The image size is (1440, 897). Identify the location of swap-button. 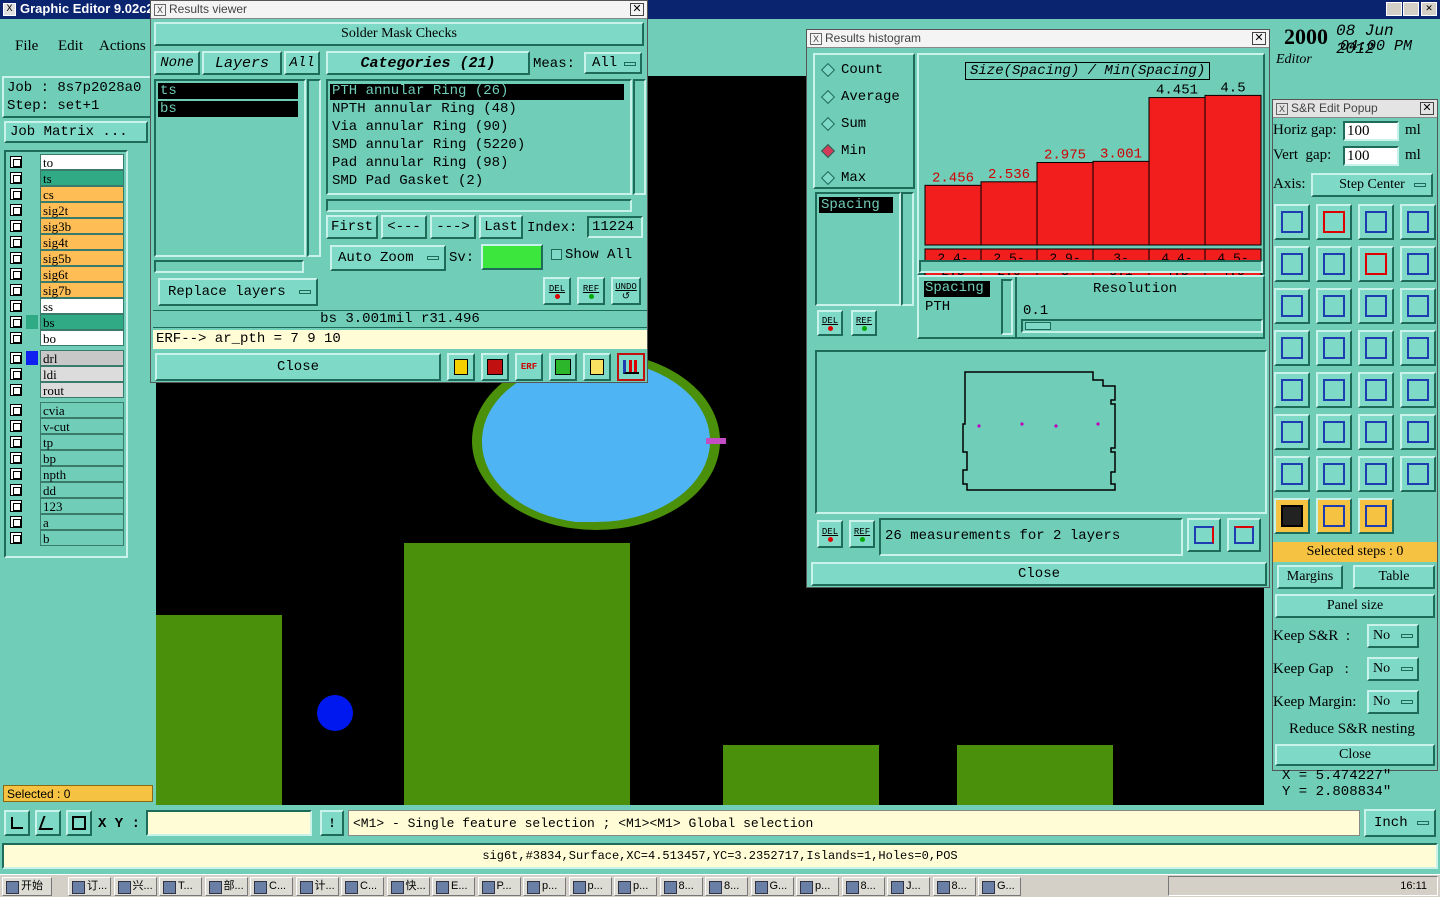
(1292, 306).